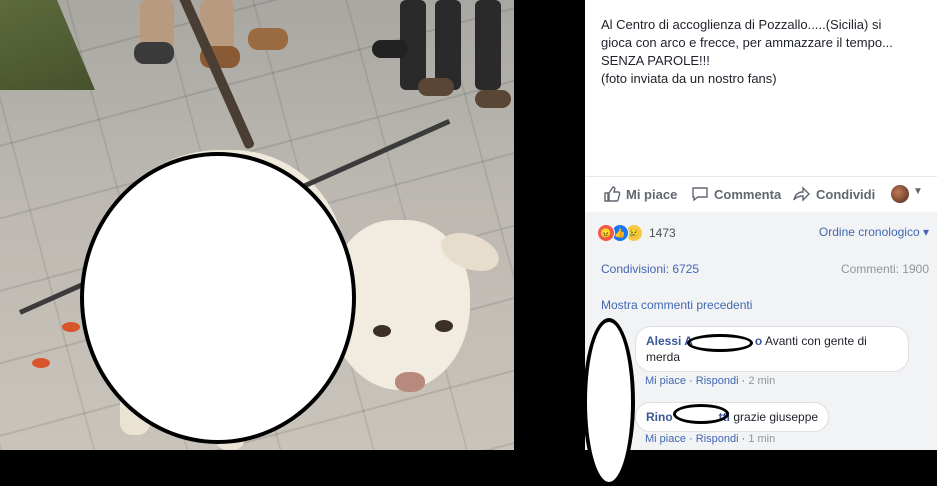  What do you see at coordinates (700, 194) in the screenshot?
I see `comment-icon` at bounding box center [700, 194].